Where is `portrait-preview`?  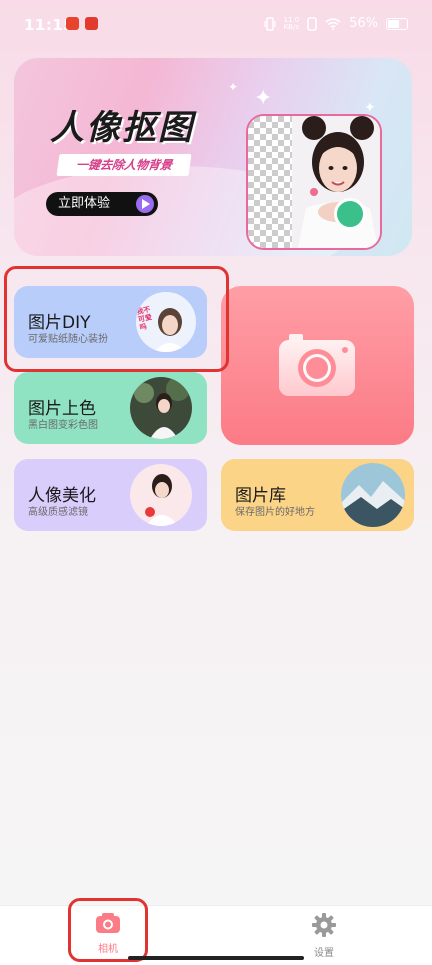 portrait-preview is located at coordinates (314, 182).